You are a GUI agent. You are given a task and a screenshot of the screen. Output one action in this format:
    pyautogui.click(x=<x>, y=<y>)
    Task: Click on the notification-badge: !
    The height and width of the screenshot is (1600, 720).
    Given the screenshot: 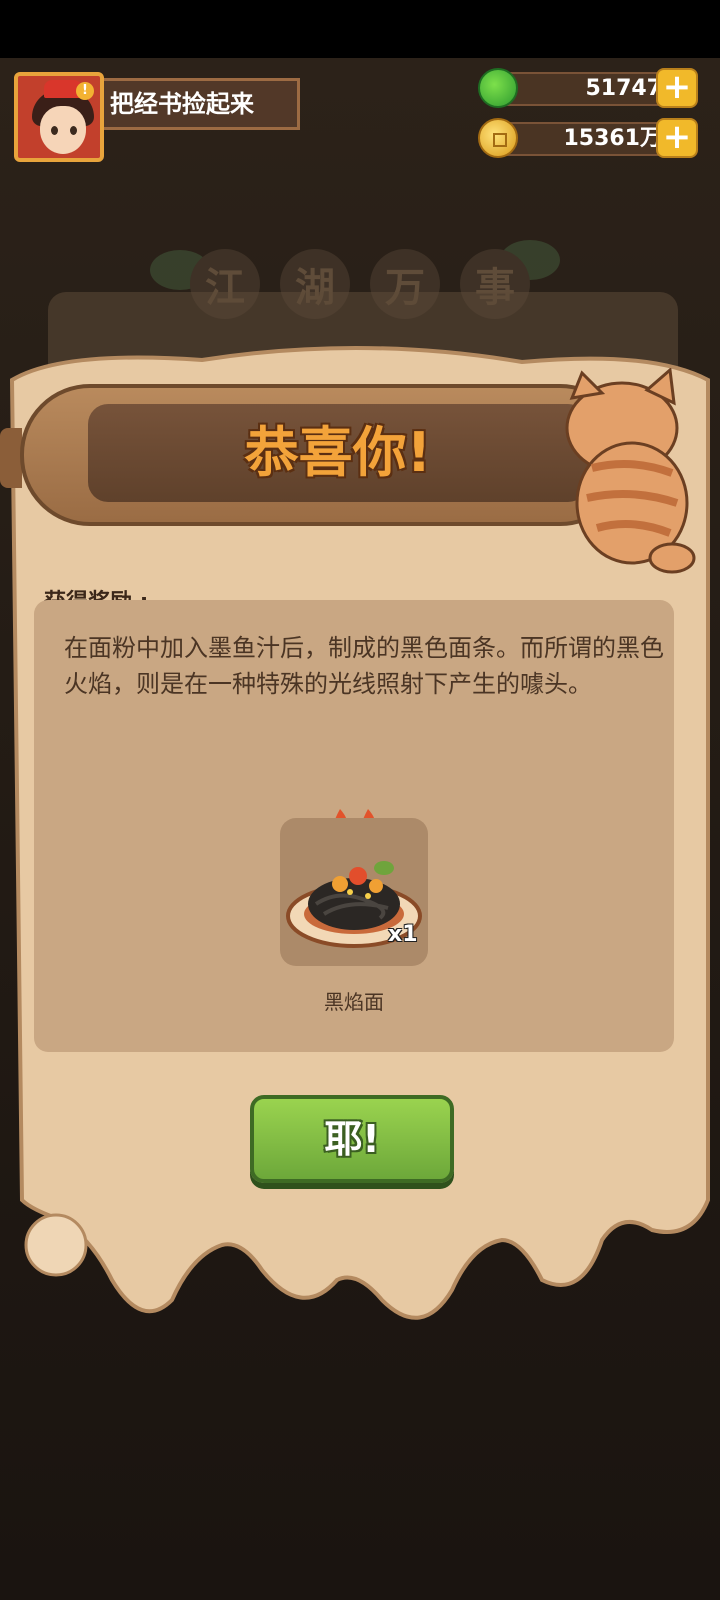 What is the action you would take?
    pyautogui.click(x=85, y=91)
    